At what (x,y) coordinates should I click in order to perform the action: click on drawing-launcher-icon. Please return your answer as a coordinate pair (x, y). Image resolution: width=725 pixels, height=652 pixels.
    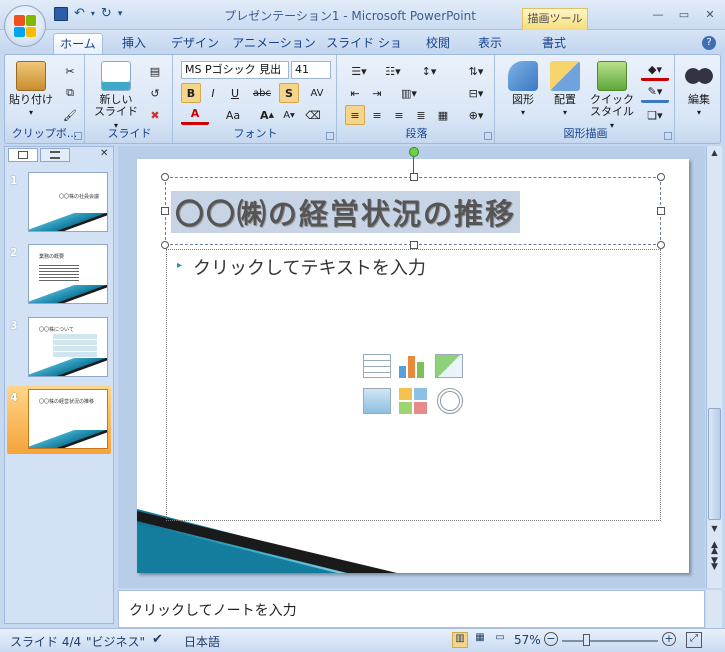
    Looking at the image, I should click on (668, 136).